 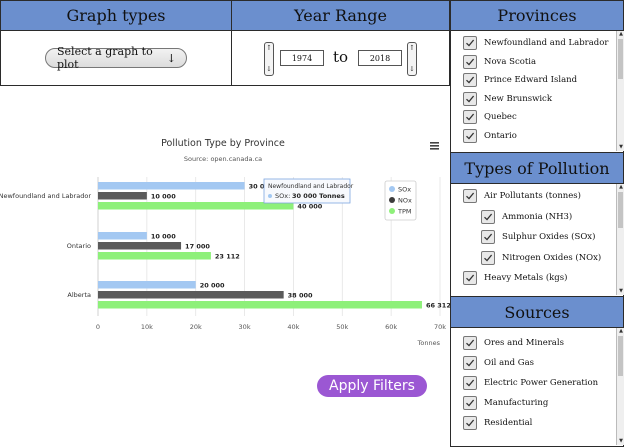 What do you see at coordinates (223, 143) in the screenshot?
I see `chart-title: Pollution Type by Province` at bounding box center [223, 143].